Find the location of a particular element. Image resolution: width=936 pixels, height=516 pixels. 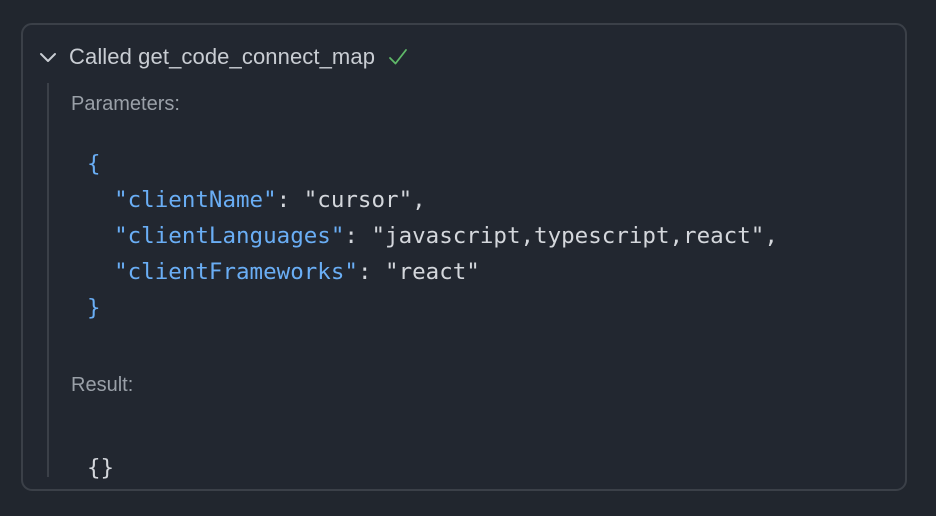

result-label: Result: is located at coordinates (102, 385).